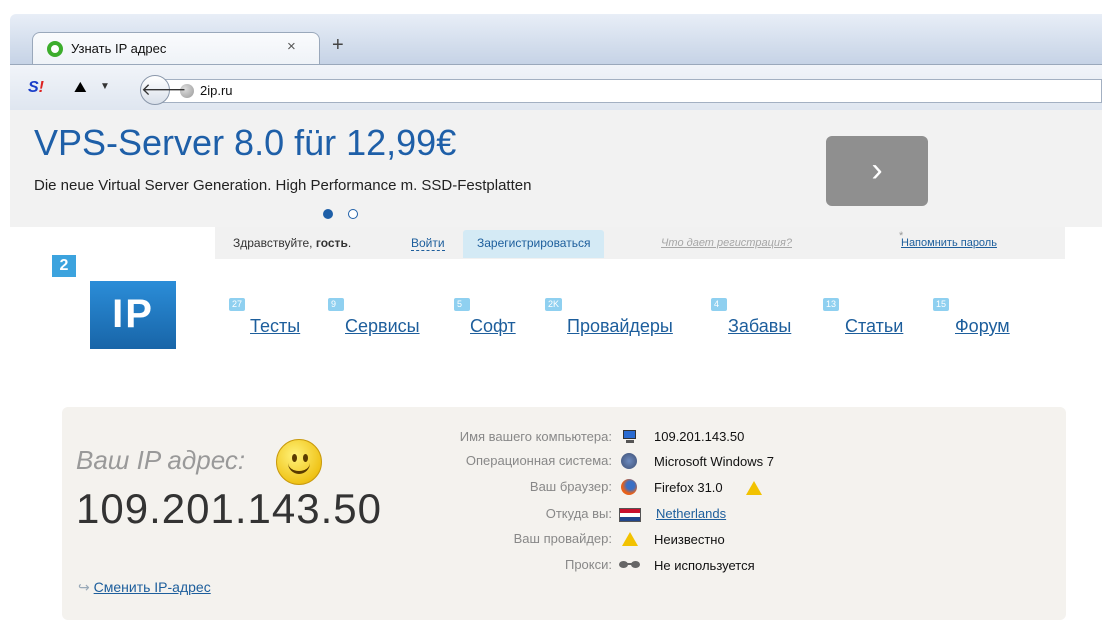 The height and width of the screenshot is (633, 1102). I want to click on netherlands-flag-icon, so click(630, 515).